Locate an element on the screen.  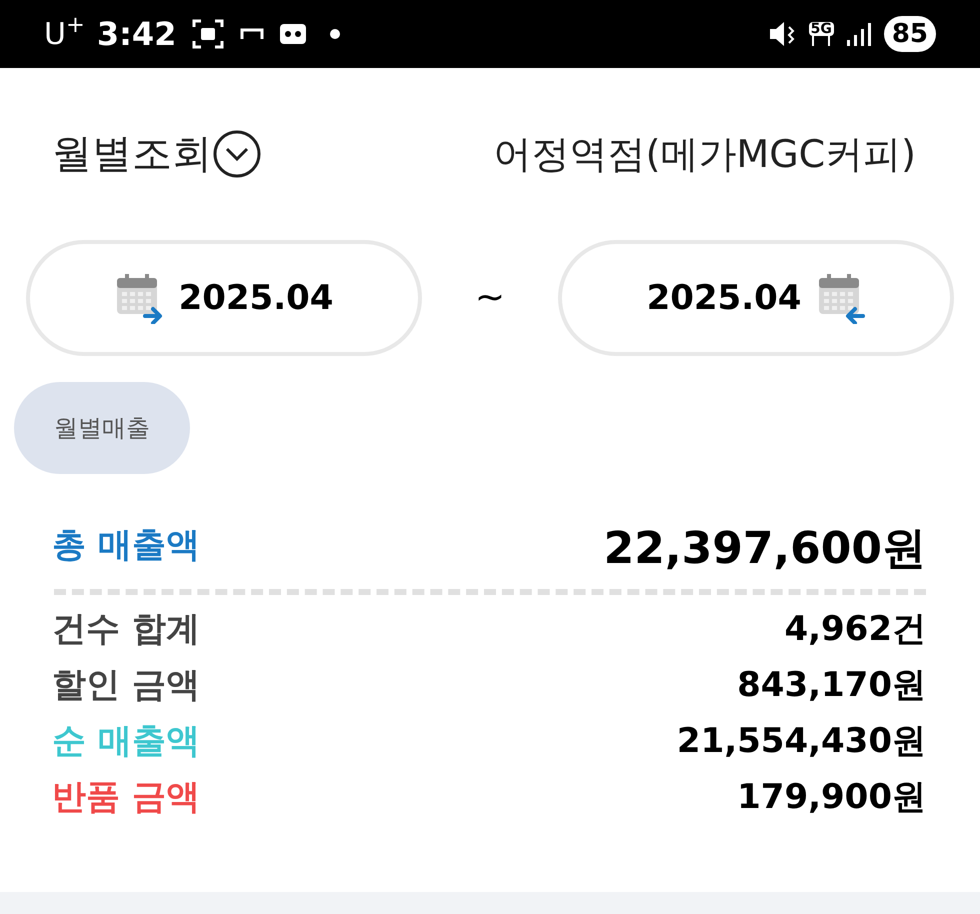
carrier-label: U$^{+}$ is located at coordinates (64, 33).